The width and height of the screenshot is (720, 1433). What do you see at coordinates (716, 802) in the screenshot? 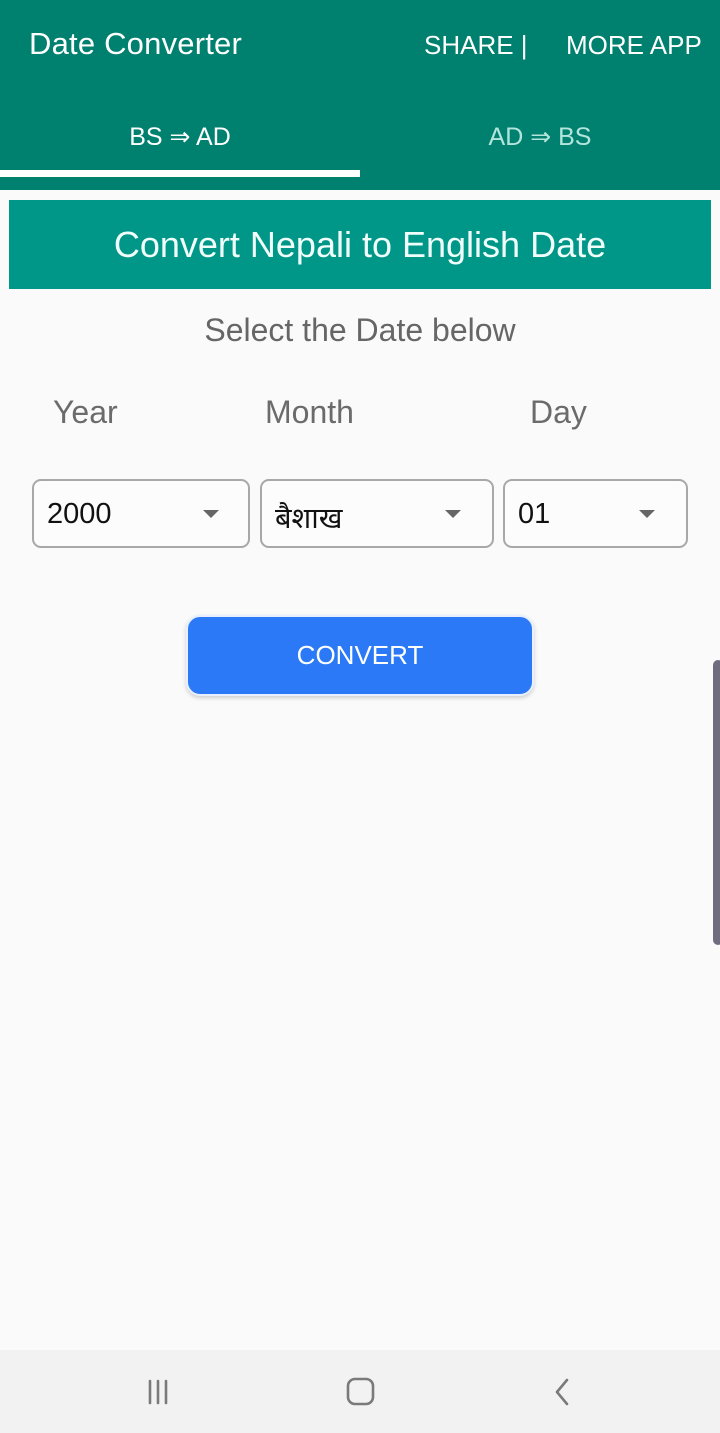
I see `edge-panel-handle` at bounding box center [716, 802].